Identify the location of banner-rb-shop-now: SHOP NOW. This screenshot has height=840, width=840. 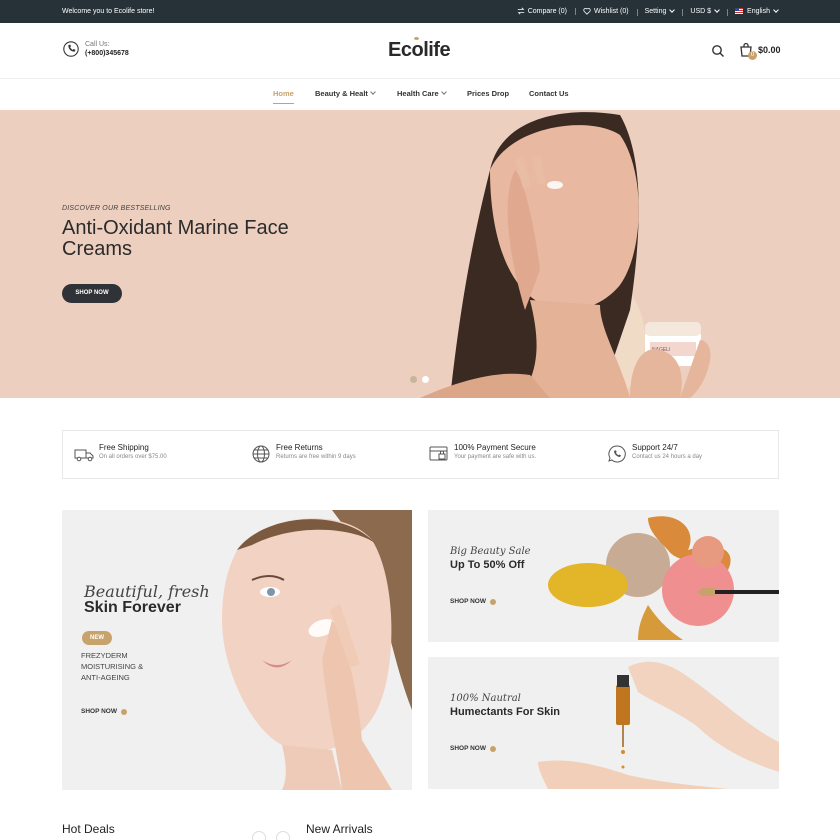
(473, 748).